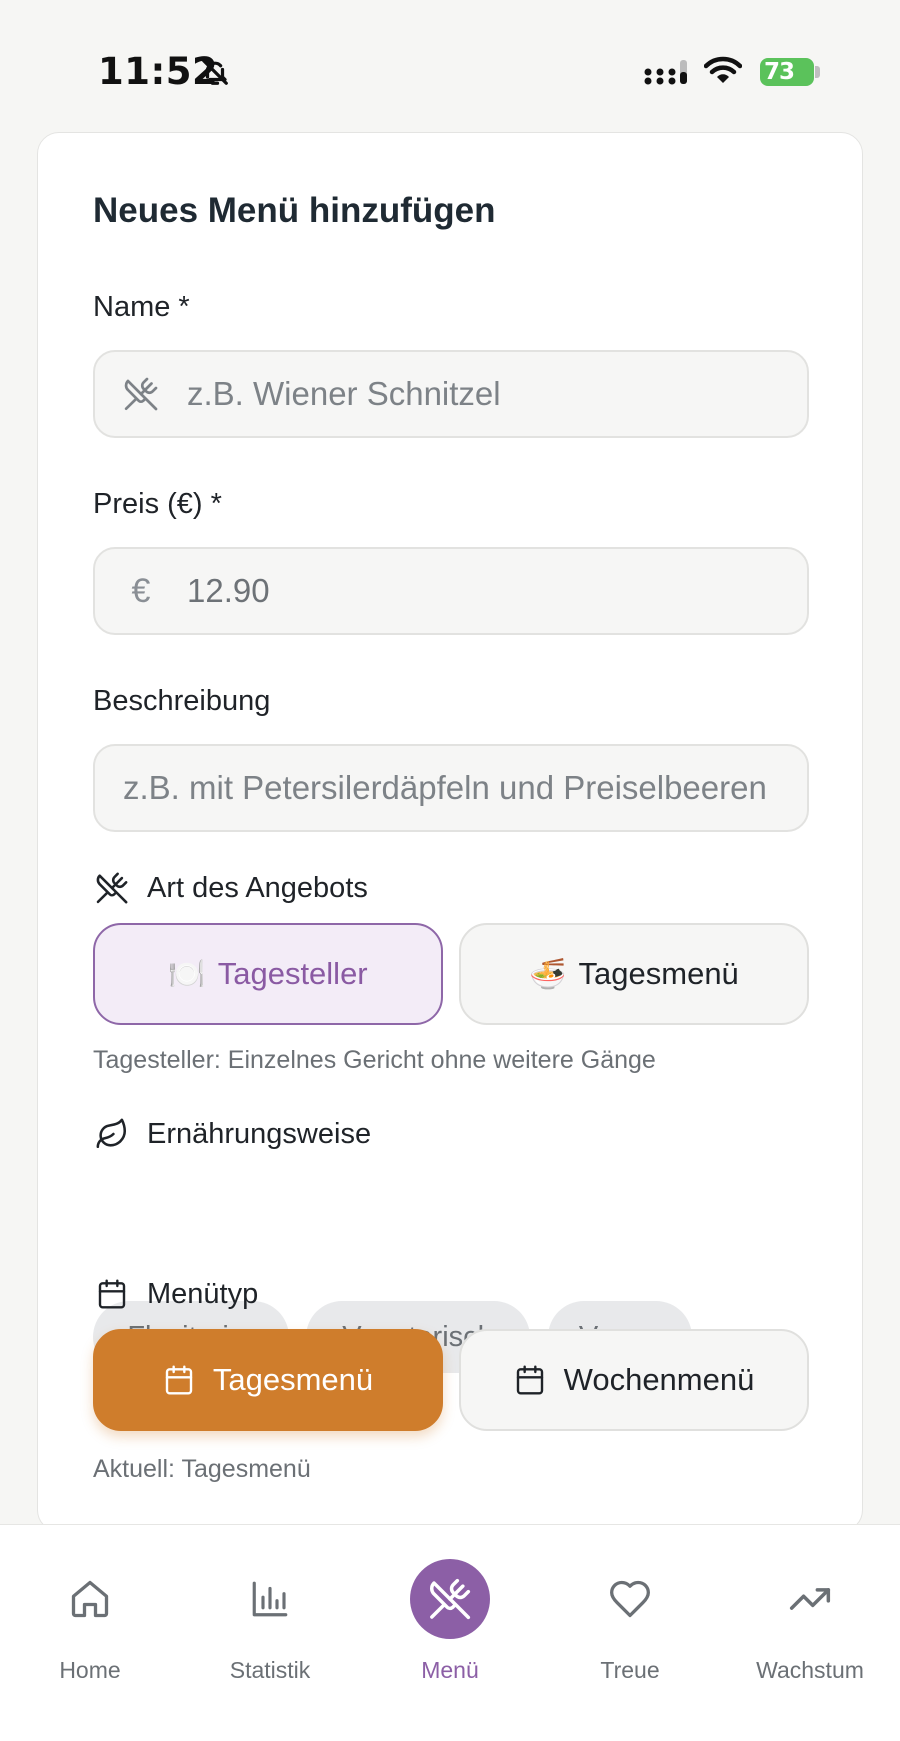  I want to click on menu-type-label: Menütyp, so click(203, 1293).